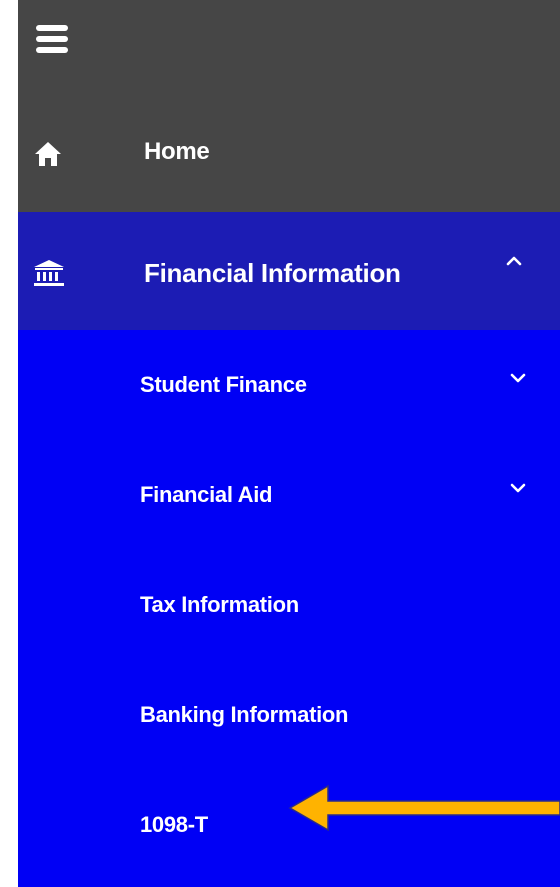 The width and height of the screenshot is (560, 887). I want to click on submenu-item-banking-information: Banking Information, so click(289, 715).